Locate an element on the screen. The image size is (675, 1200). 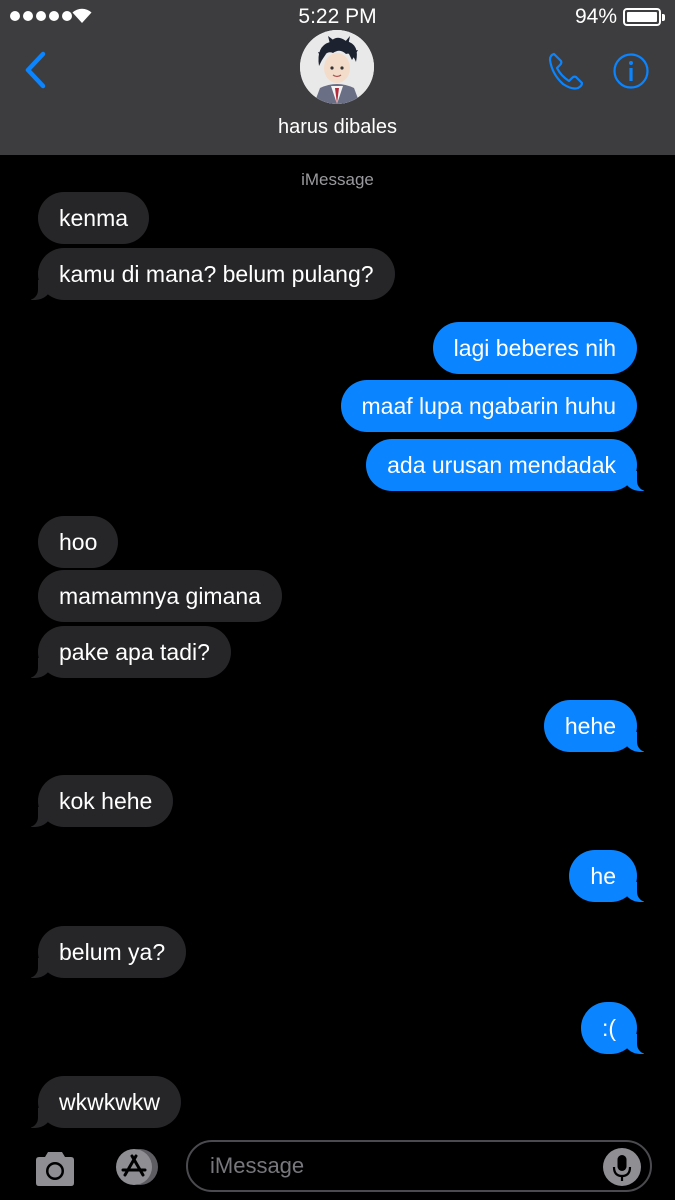
phone-icon is located at coordinates (566, 71).